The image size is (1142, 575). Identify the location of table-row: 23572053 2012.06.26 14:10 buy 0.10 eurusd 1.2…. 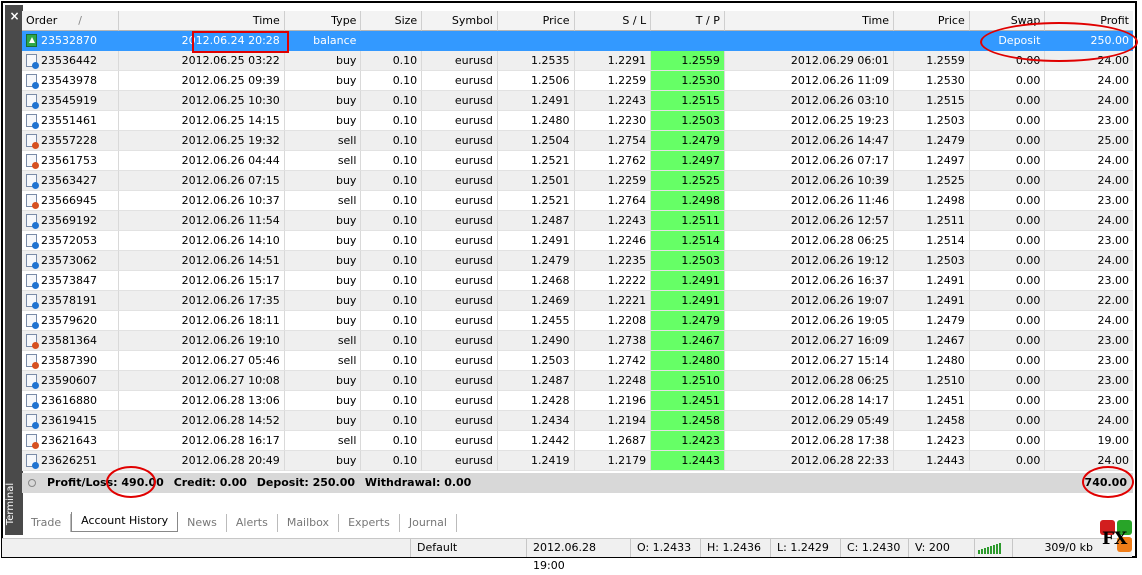
(577, 241).